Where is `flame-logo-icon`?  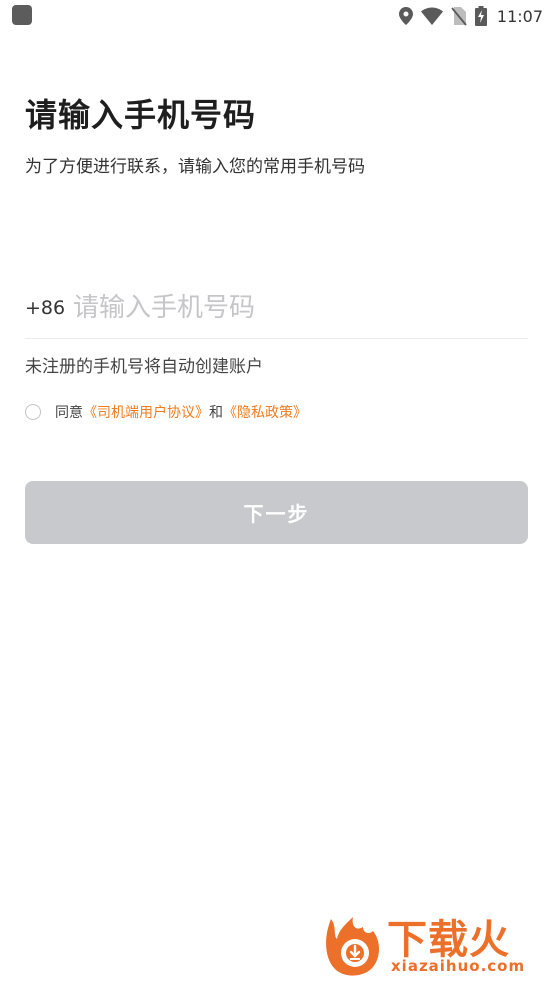 flame-logo-icon is located at coordinates (353, 947).